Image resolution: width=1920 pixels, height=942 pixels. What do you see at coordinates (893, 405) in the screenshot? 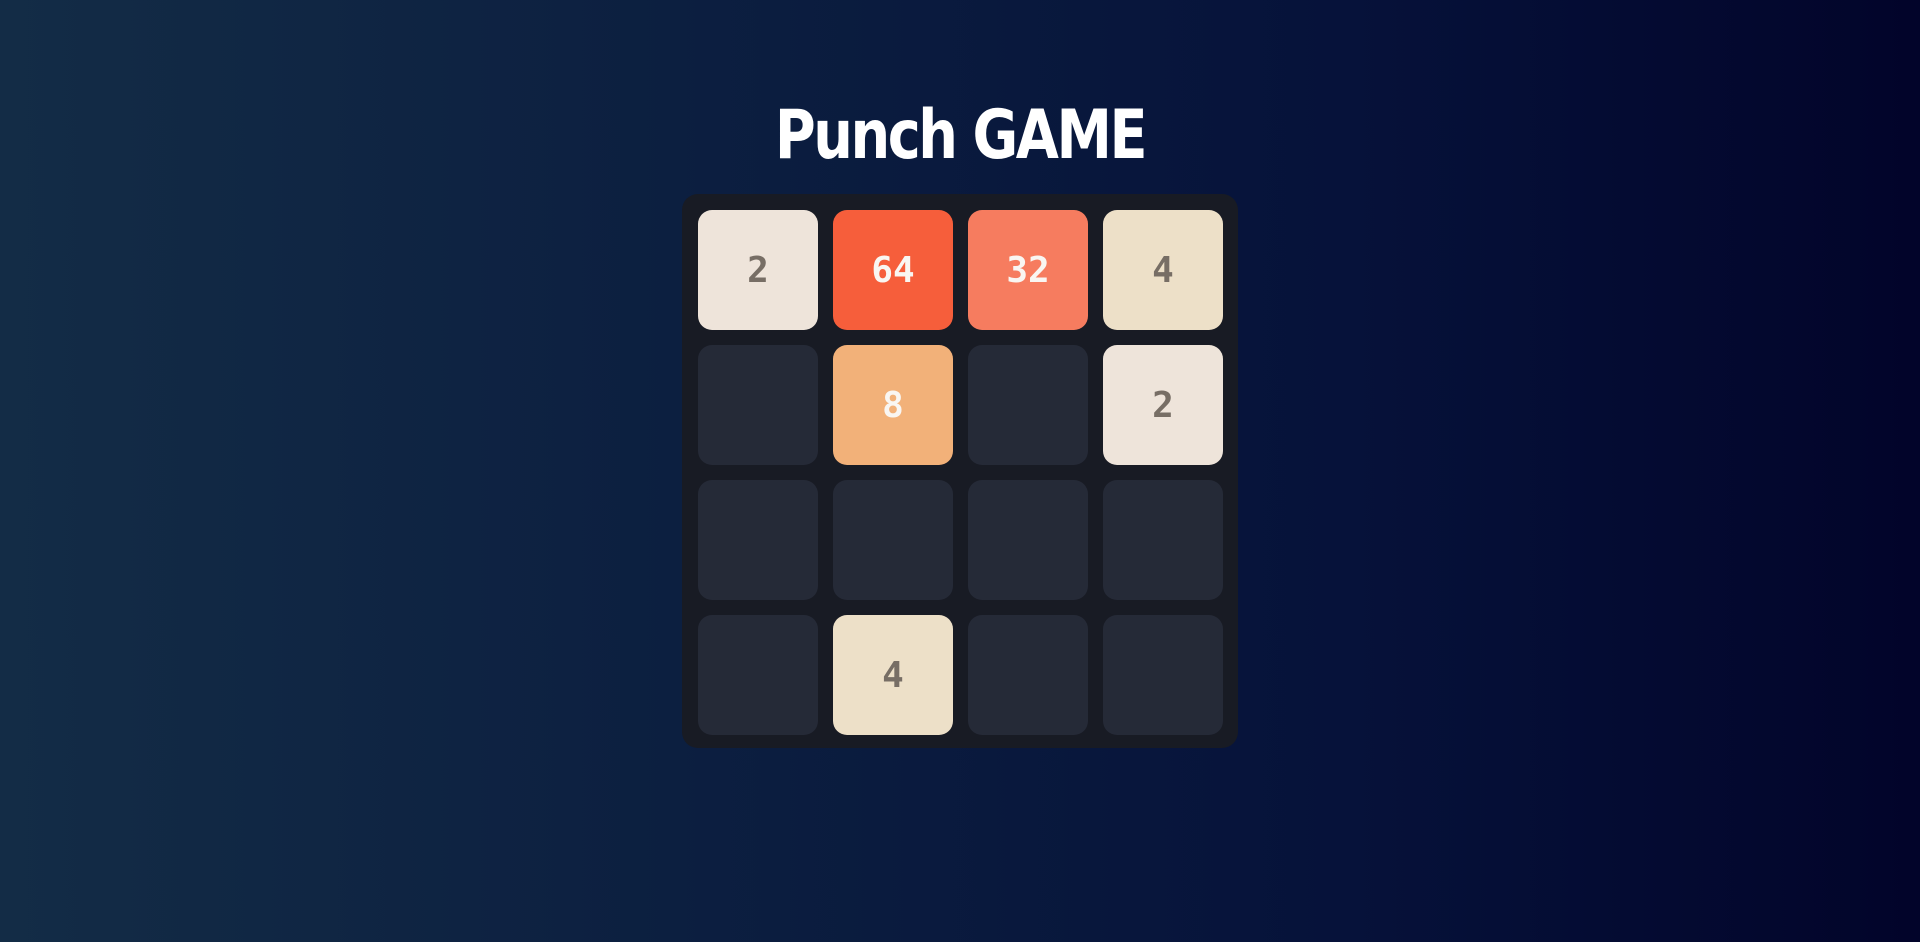
I see `tile-r2-c2: 8` at bounding box center [893, 405].